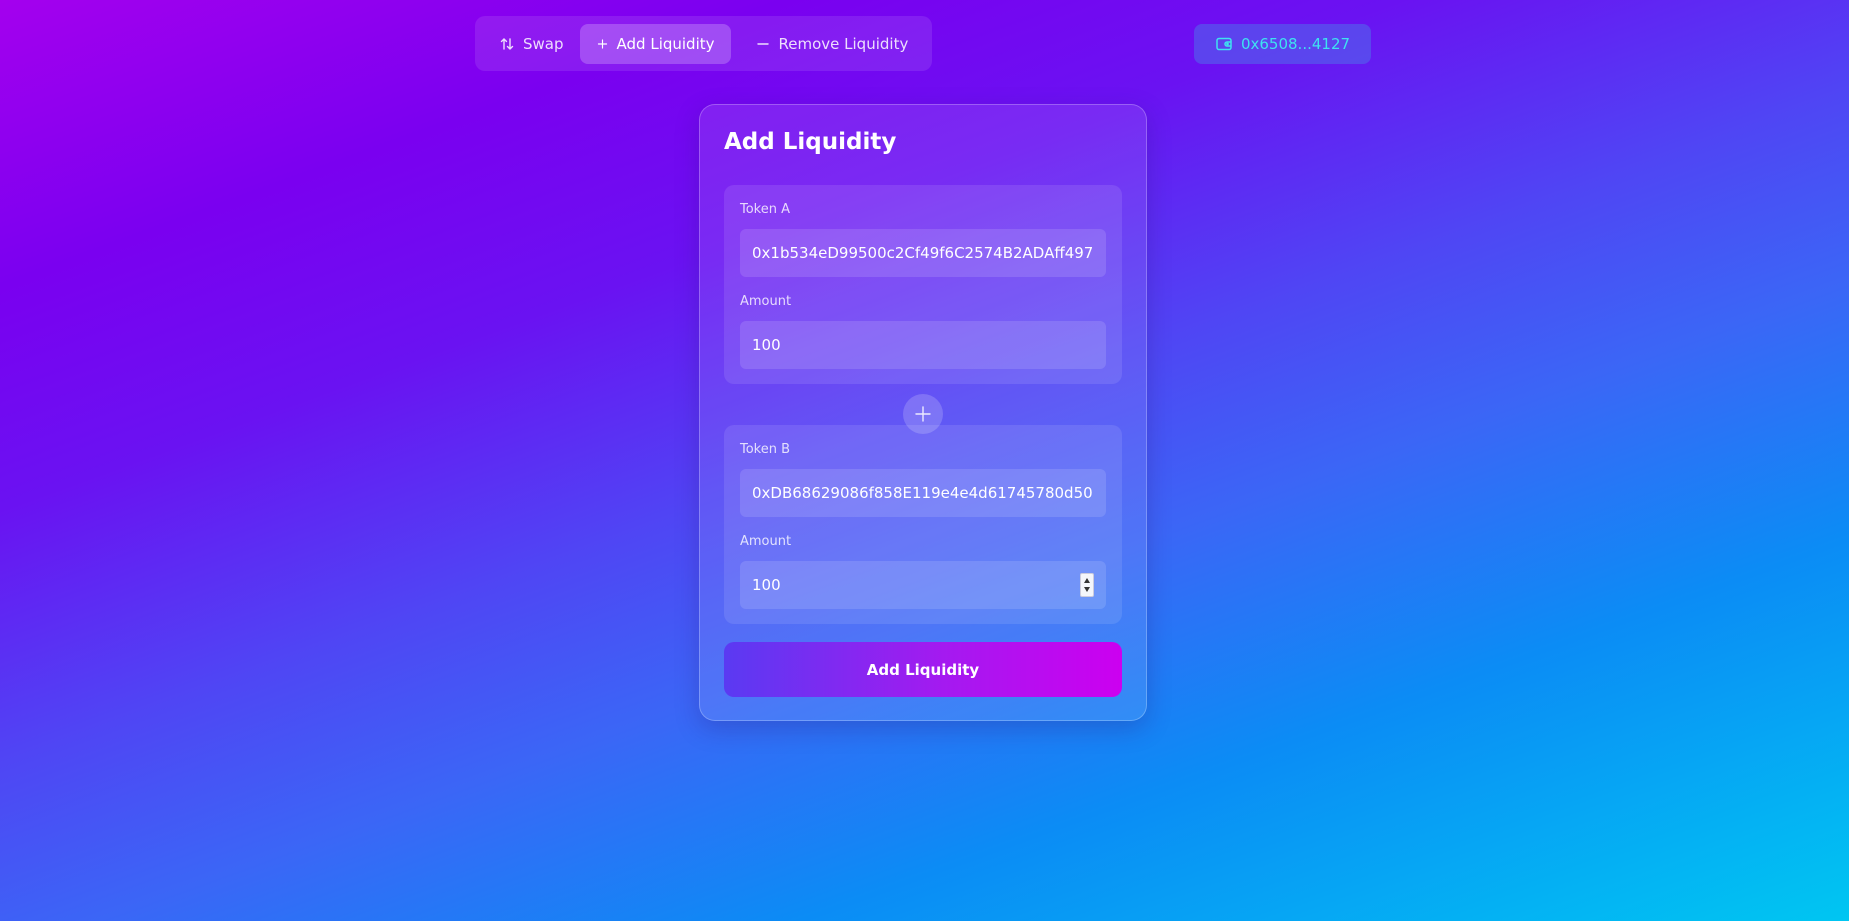 Image resolution: width=1849 pixels, height=921 pixels. I want to click on token-b-amount-field, so click(923, 585).